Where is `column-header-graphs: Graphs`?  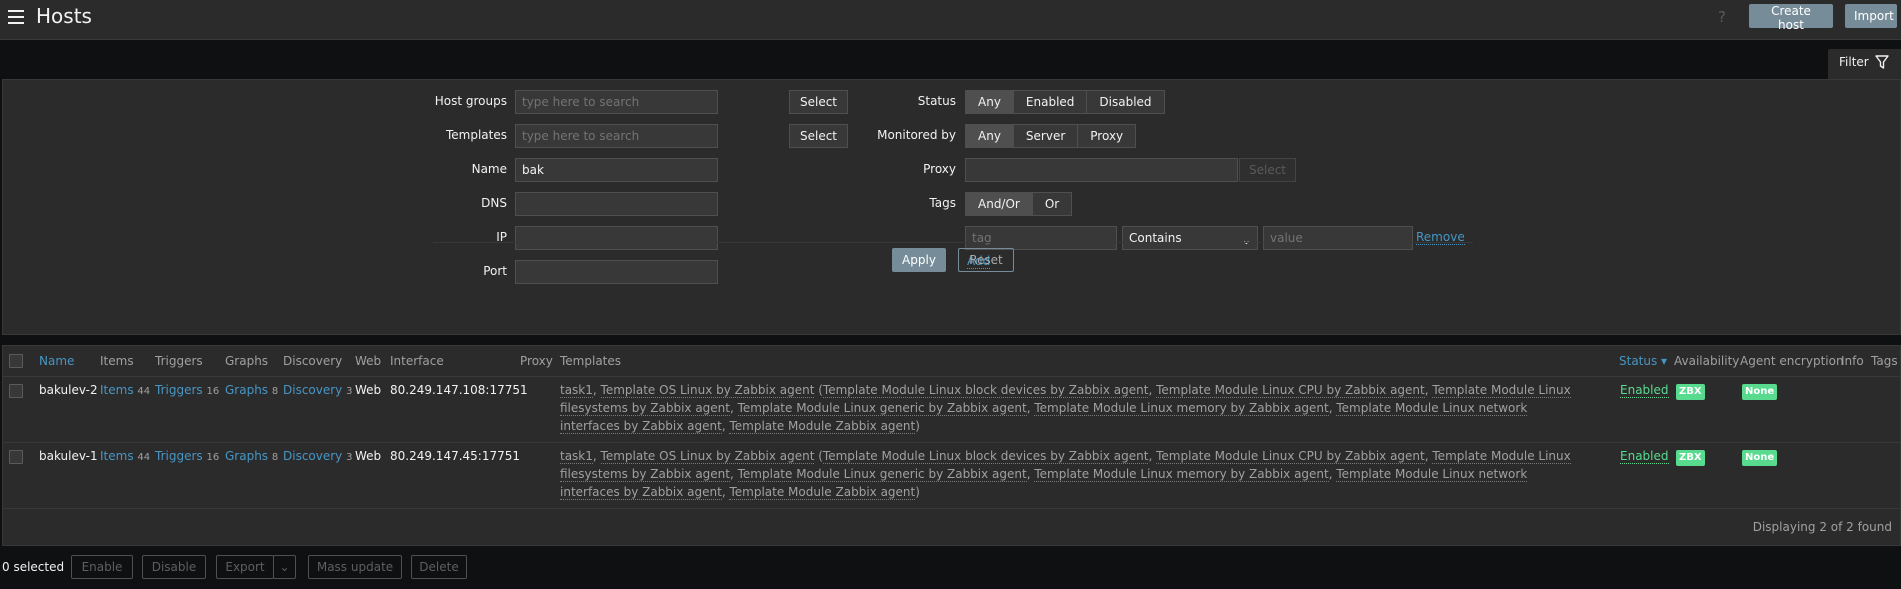
column-header-graphs: Graphs is located at coordinates (247, 361).